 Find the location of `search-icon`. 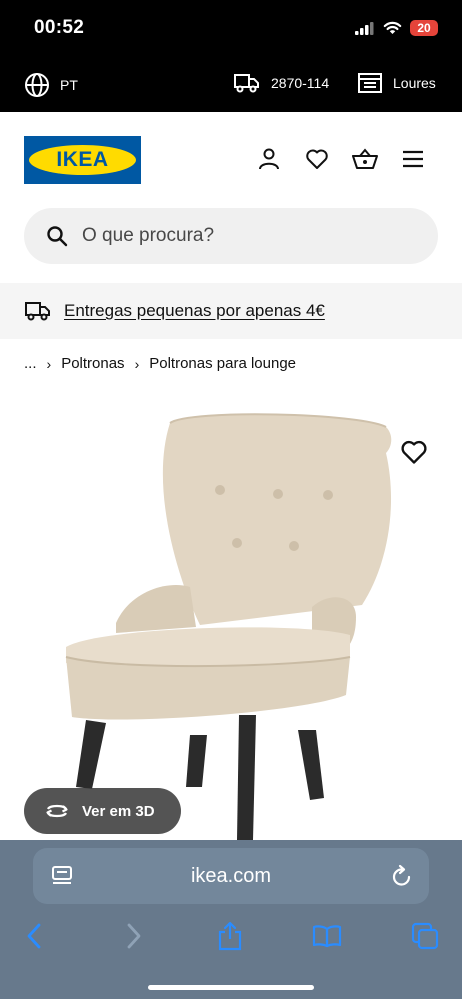

search-icon is located at coordinates (57, 236).